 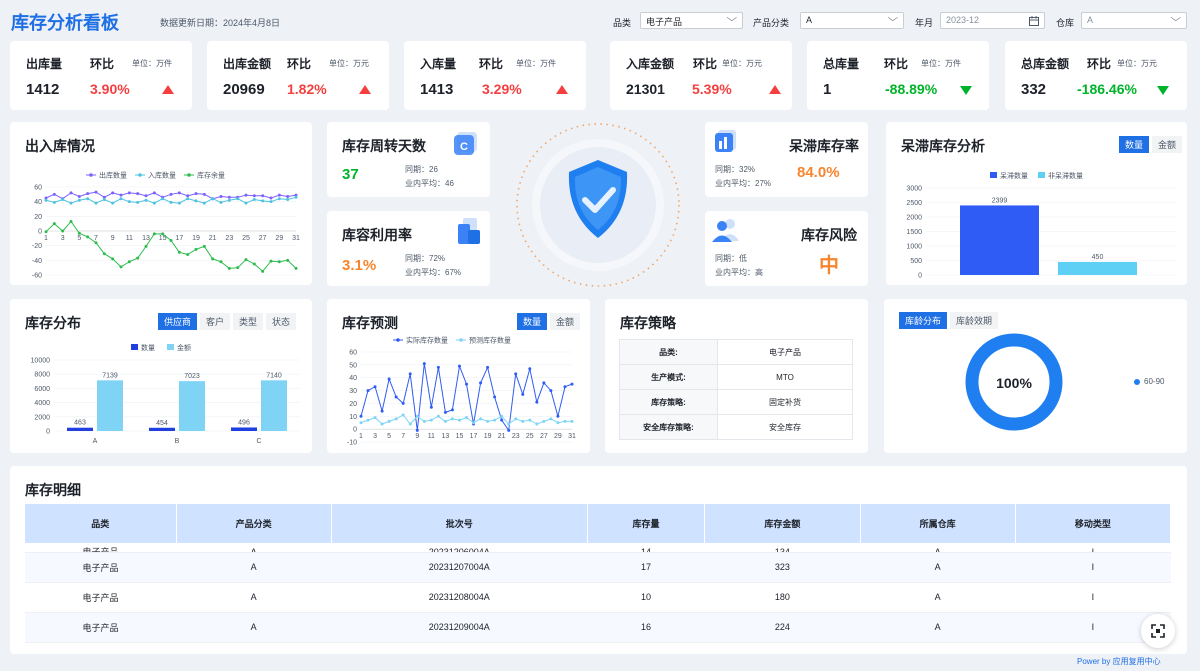 What do you see at coordinates (668, 377) in the screenshot?
I see `strategy-key: 生产模式:` at bounding box center [668, 377].